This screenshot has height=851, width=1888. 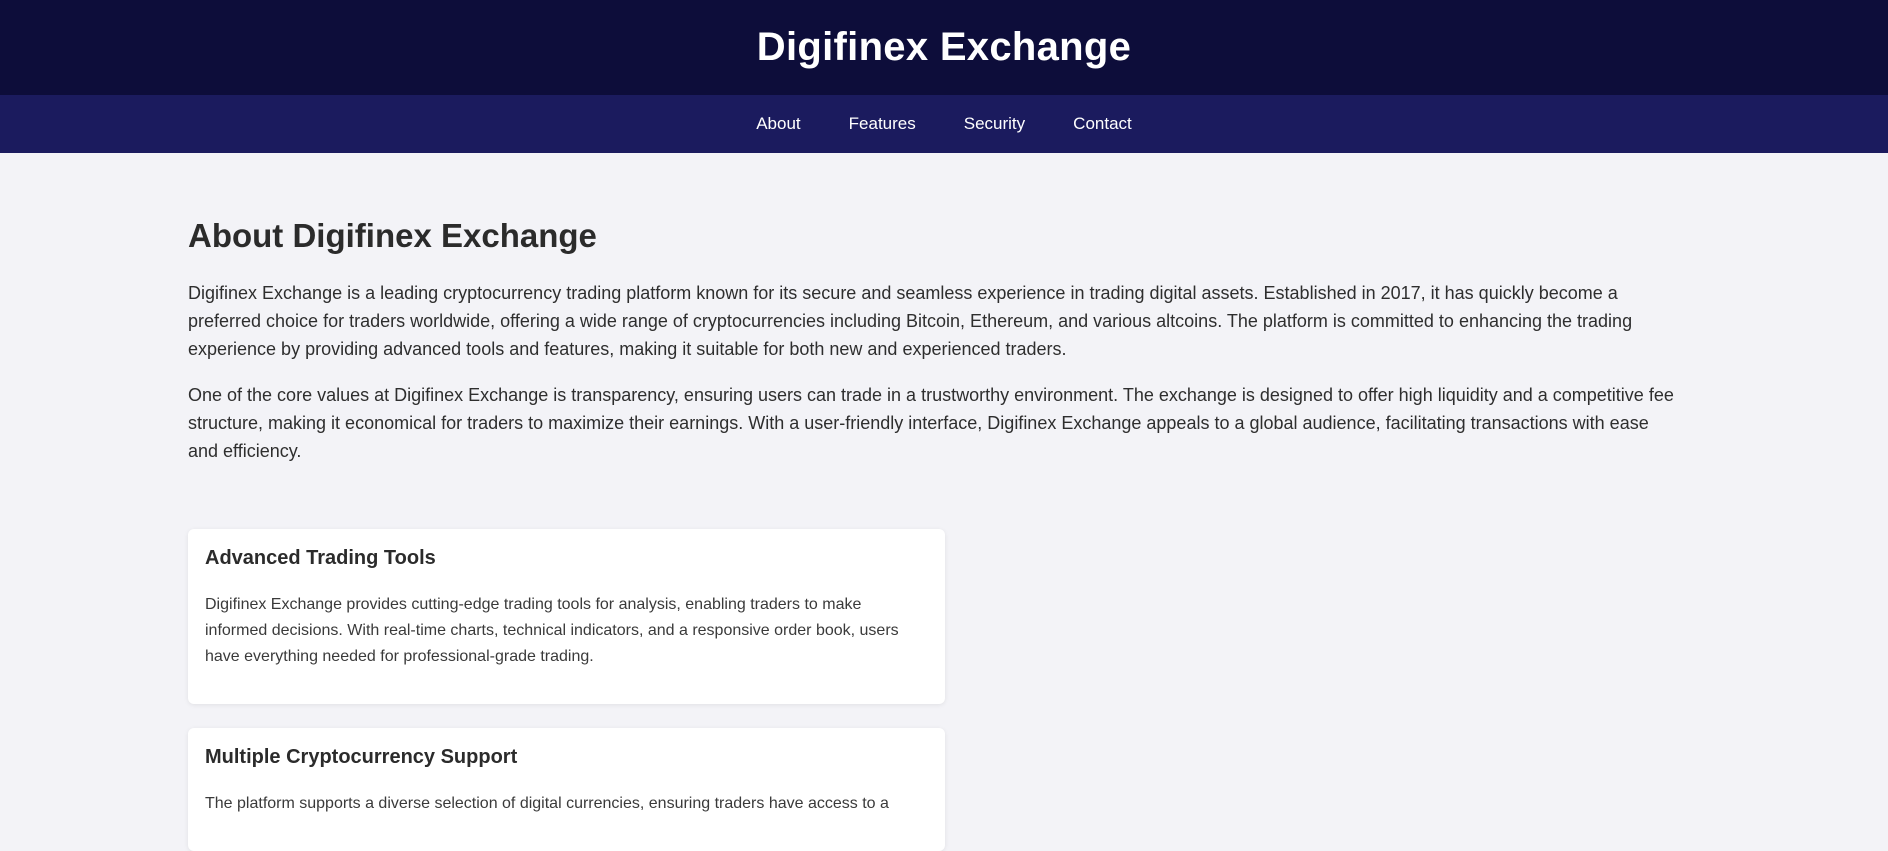 What do you see at coordinates (994, 124) in the screenshot?
I see `nav-link-security: Security` at bounding box center [994, 124].